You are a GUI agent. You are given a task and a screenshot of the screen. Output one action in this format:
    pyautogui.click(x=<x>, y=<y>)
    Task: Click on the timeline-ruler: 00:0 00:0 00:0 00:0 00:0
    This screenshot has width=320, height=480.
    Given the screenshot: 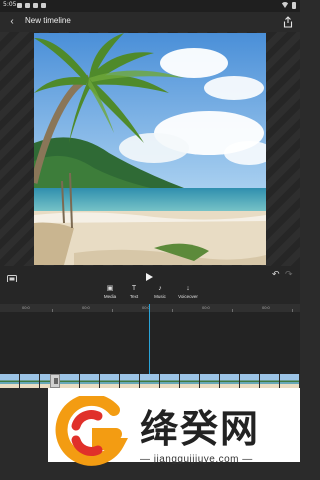 What is the action you would take?
    pyautogui.click(x=150, y=308)
    